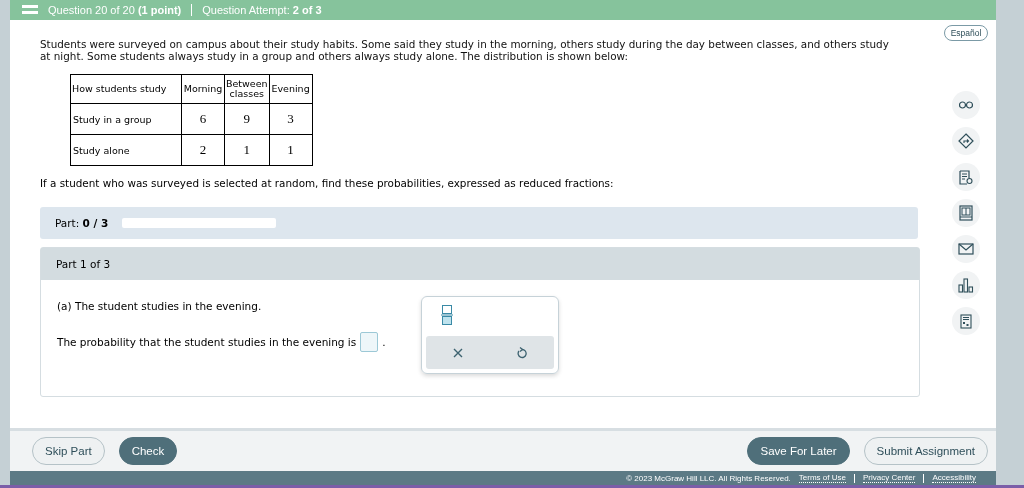  I want to click on document-icon, so click(966, 177).